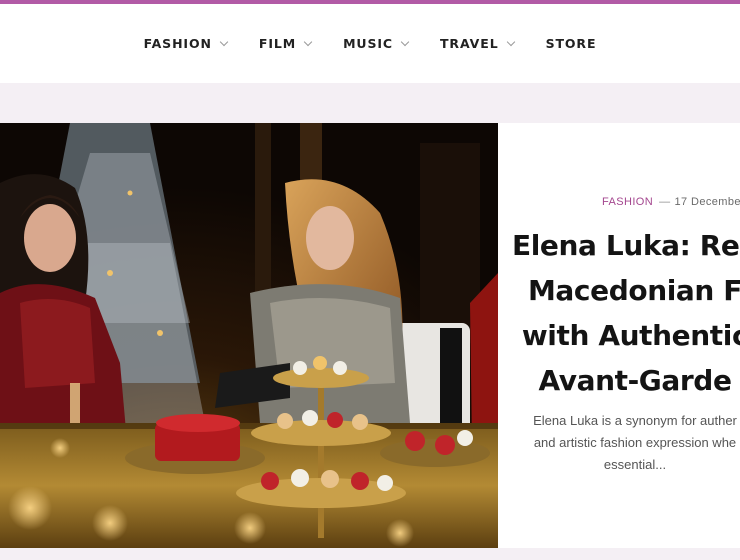 Image resolution: width=740 pixels, height=560 pixels. I want to click on category-link: FASHION, so click(627, 202).